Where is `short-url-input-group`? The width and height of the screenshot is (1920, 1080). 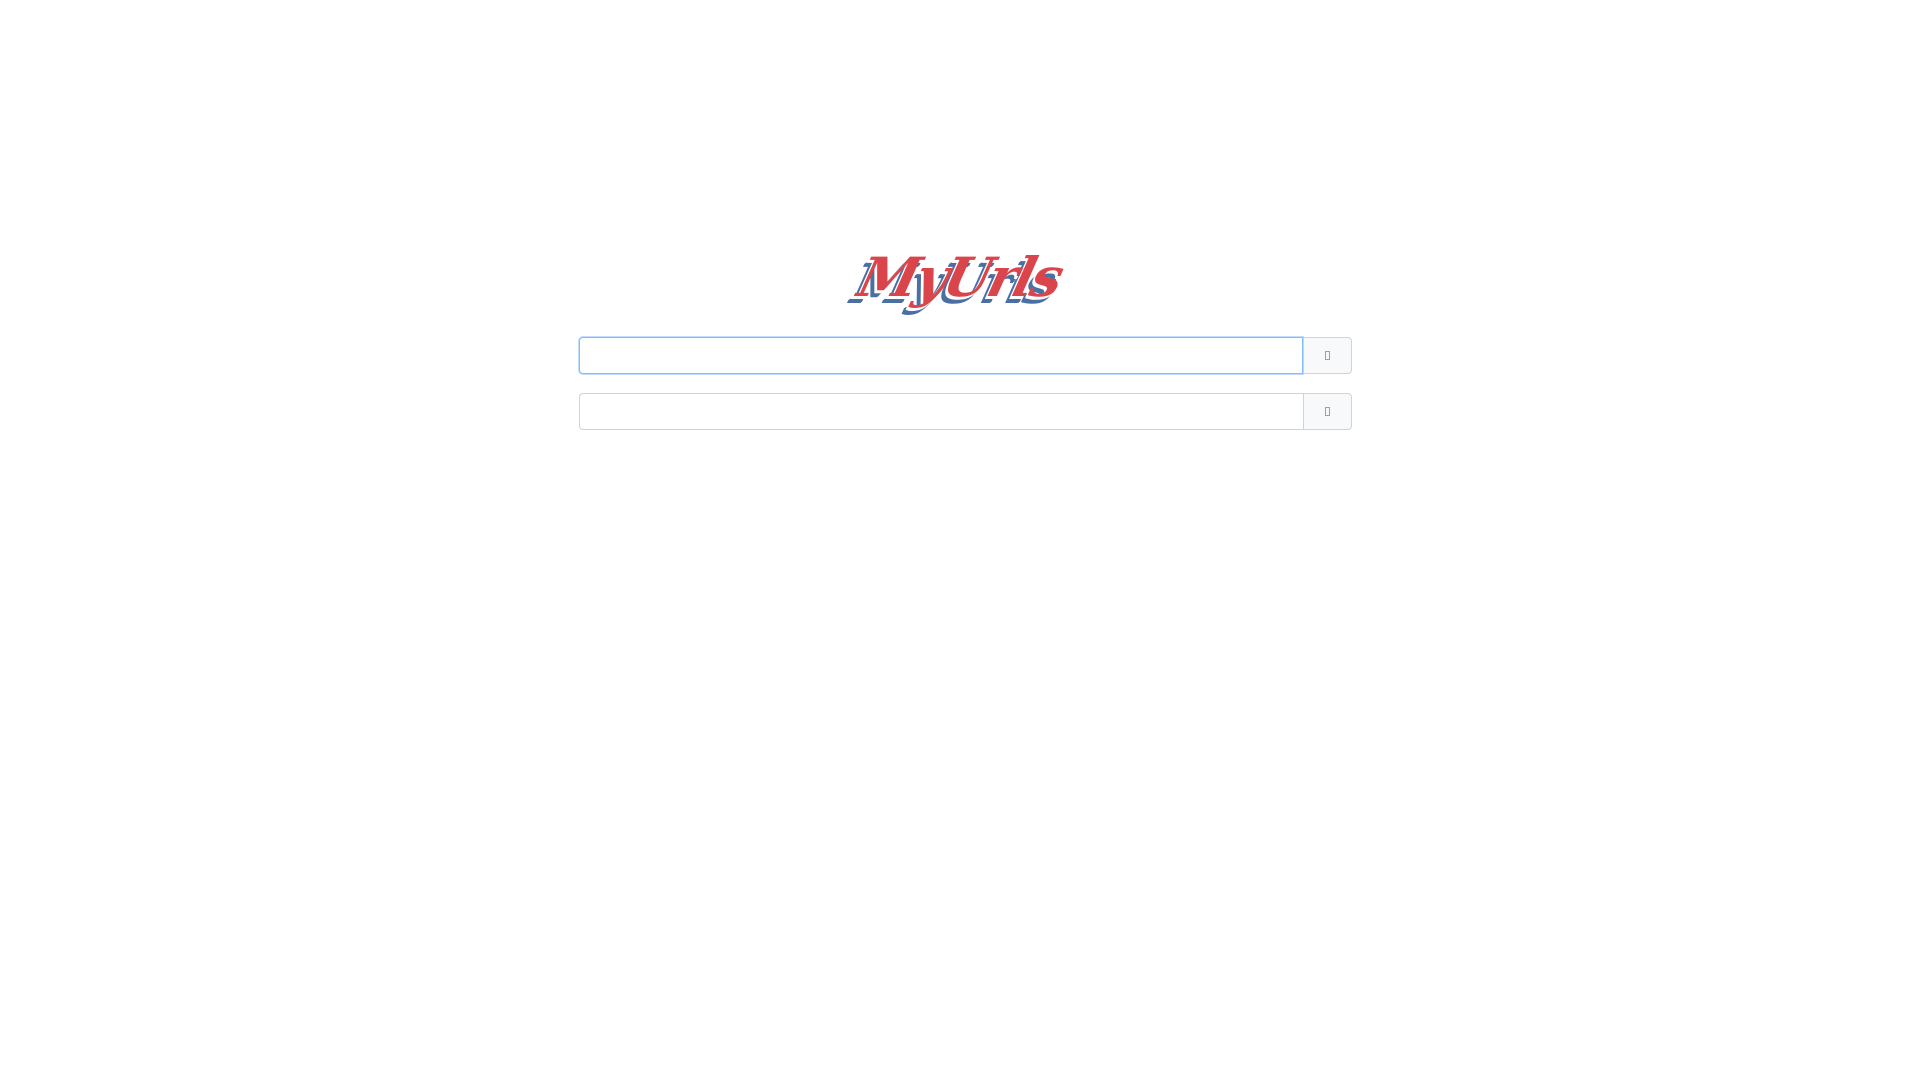
short-url-input-group is located at coordinates (965, 411).